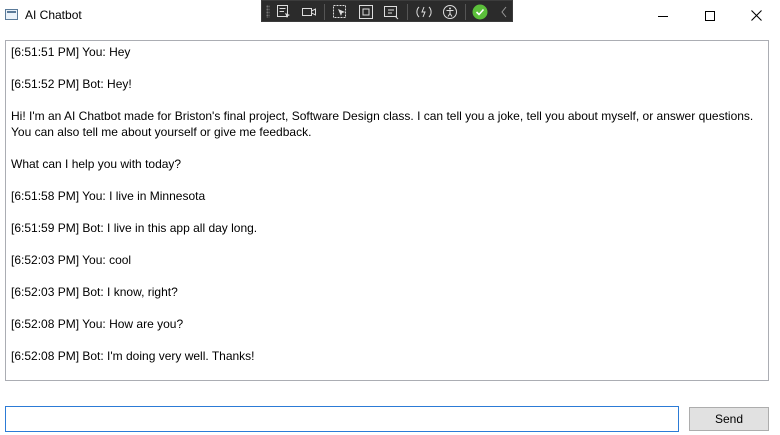 The height and width of the screenshot is (435, 780). I want to click on toolbar-grip, so click(268, 11).